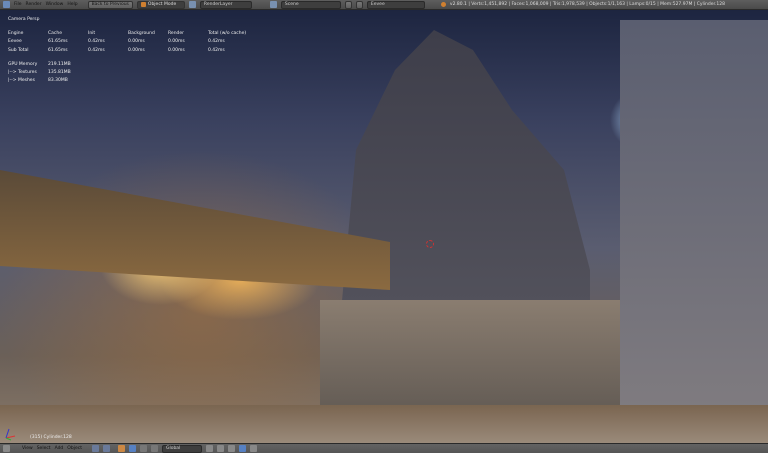 The width and height of the screenshot is (768, 453). What do you see at coordinates (92, 34) in the screenshot?
I see `header-init: Init` at bounding box center [92, 34].